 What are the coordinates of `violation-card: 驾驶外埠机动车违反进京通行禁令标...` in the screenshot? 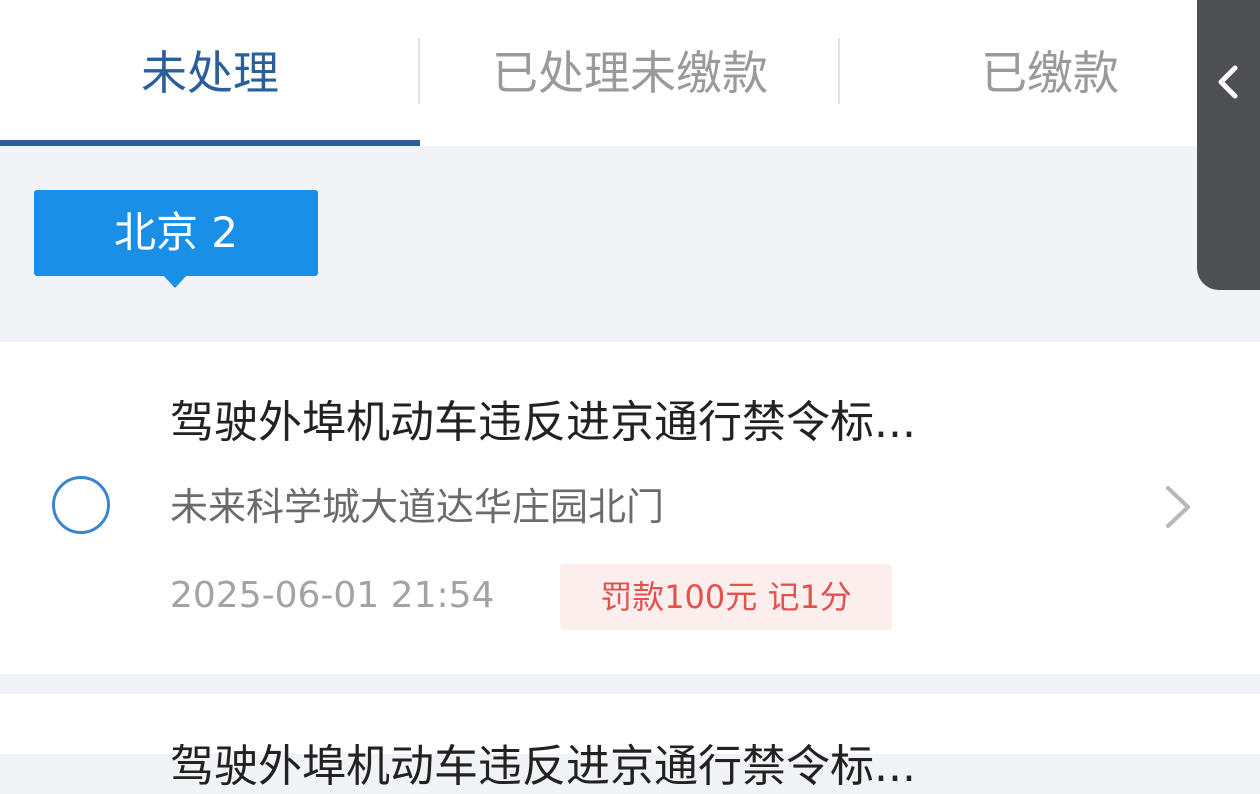 It's located at (630, 743).